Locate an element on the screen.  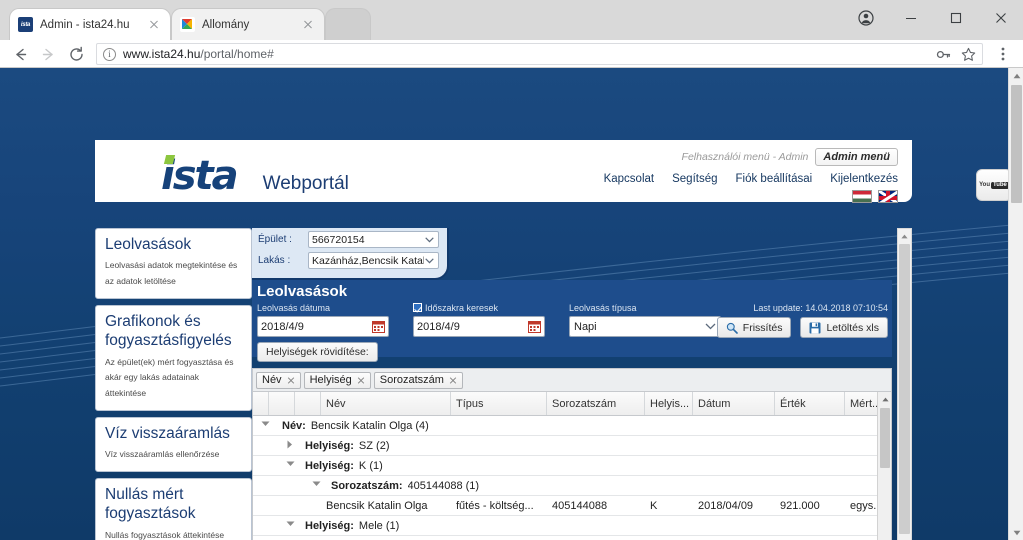
filter-tag-helyiseg: Helyiség is located at coordinates (337, 380).